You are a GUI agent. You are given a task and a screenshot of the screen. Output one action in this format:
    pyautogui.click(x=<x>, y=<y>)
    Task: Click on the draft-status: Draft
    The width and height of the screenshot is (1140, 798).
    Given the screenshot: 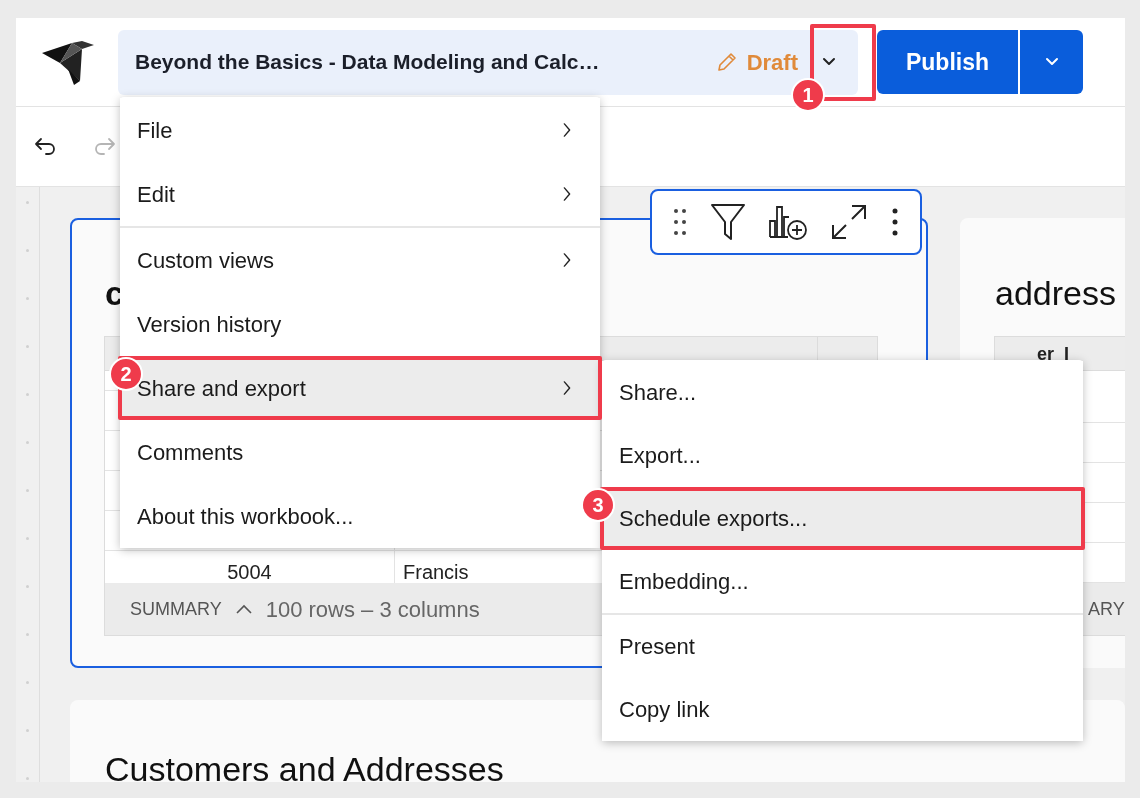 What is the action you would take?
    pyautogui.click(x=772, y=62)
    